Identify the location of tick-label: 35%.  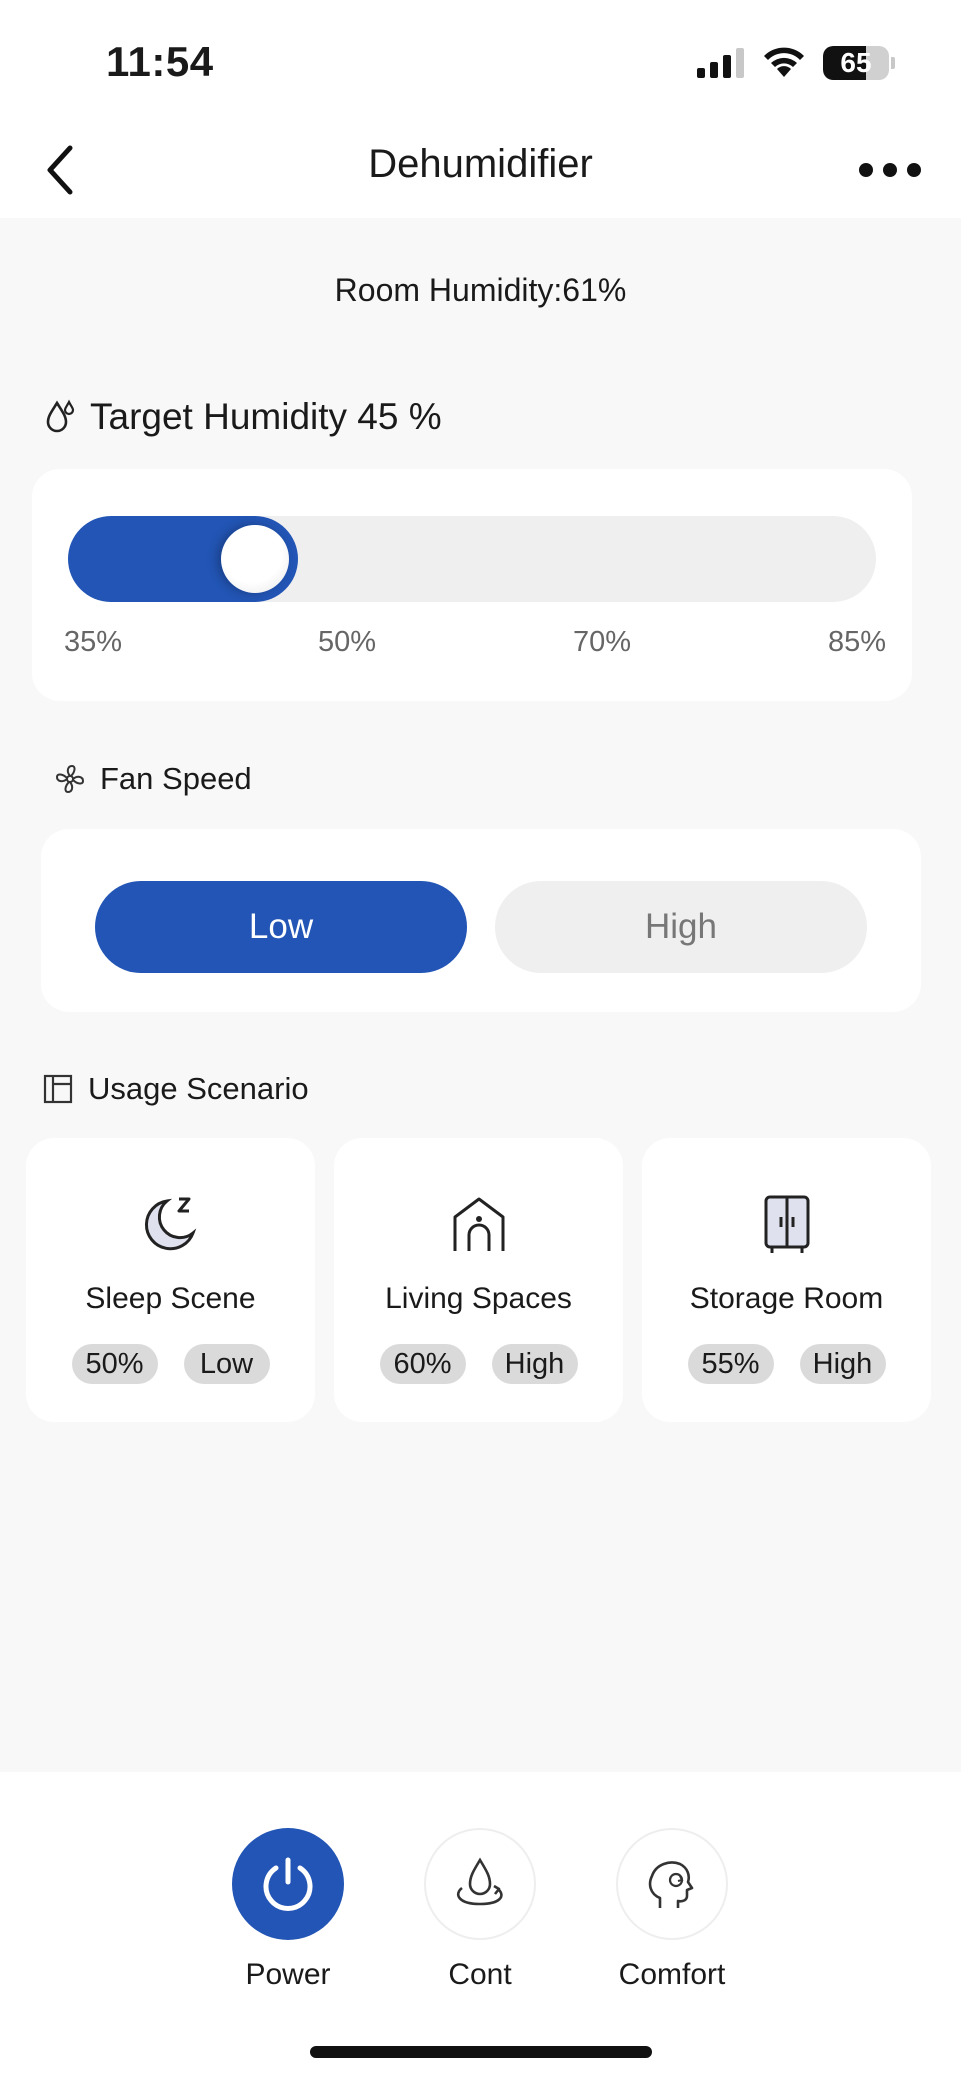
(93, 642).